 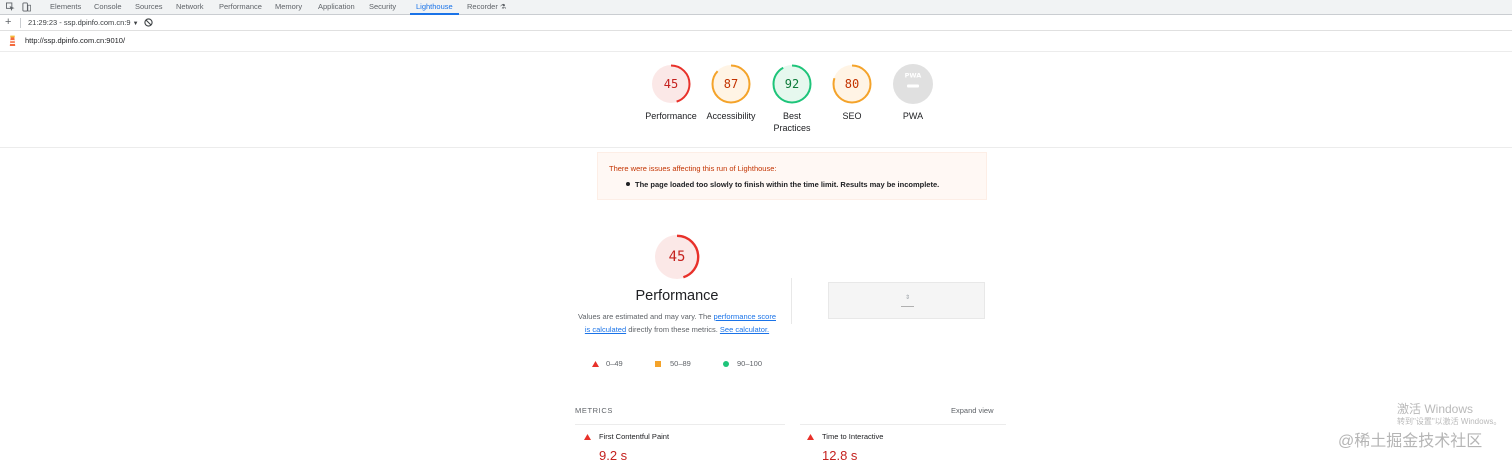 I want to click on legend-fail: 0–49, so click(x=612, y=364).